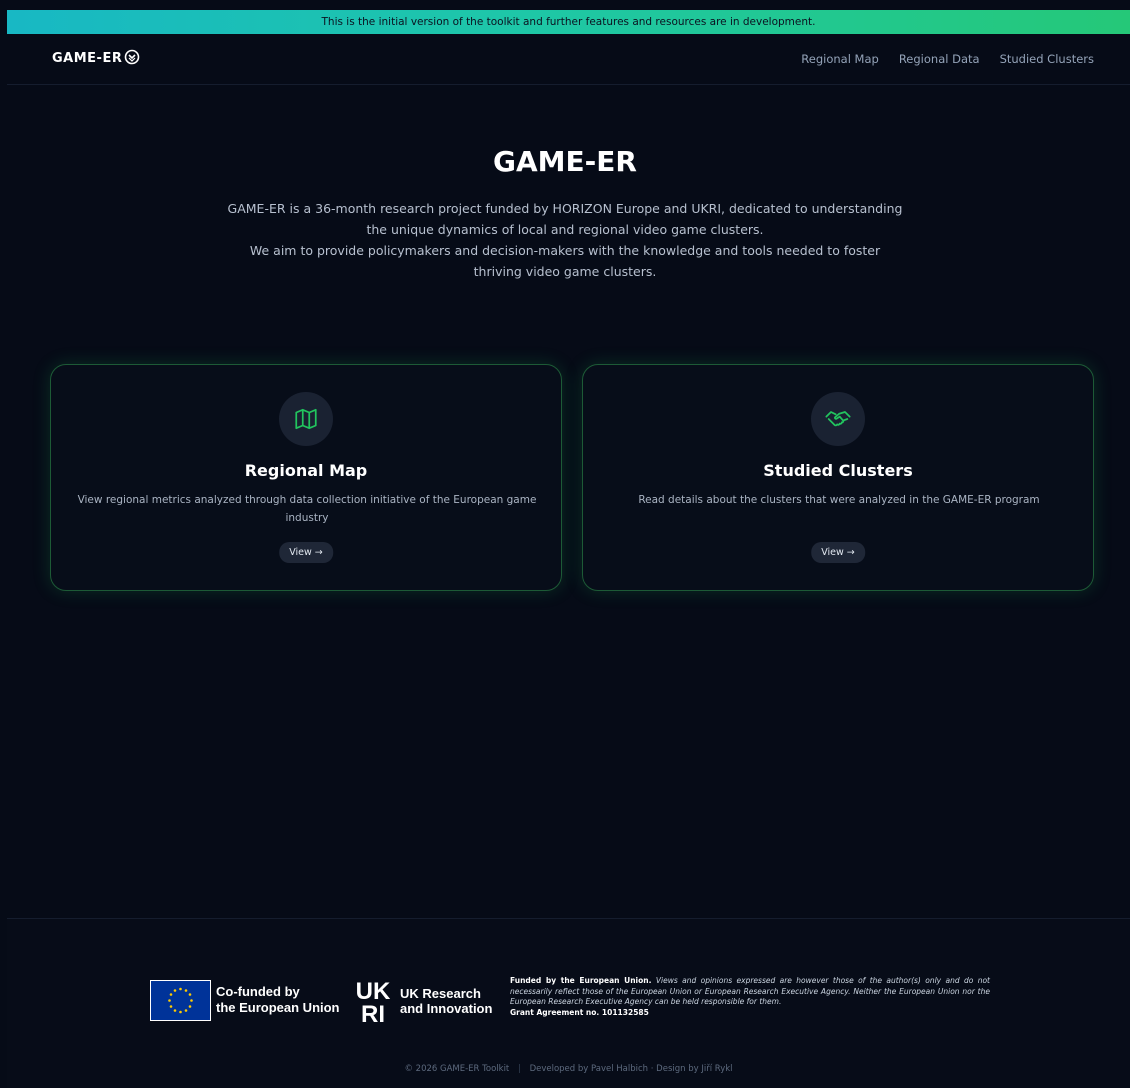 The image size is (1130, 1088). Describe the element at coordinates (373, 1012) in the screenshot. I see `svg-text: RI` at that location.